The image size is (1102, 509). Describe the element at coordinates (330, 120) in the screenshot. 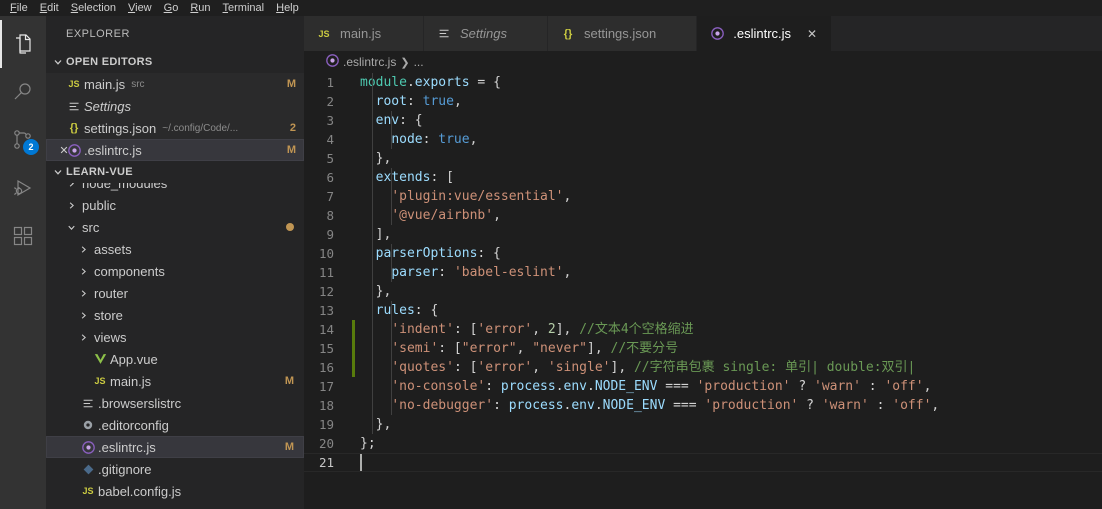

I see `line-number: 3` at that location.